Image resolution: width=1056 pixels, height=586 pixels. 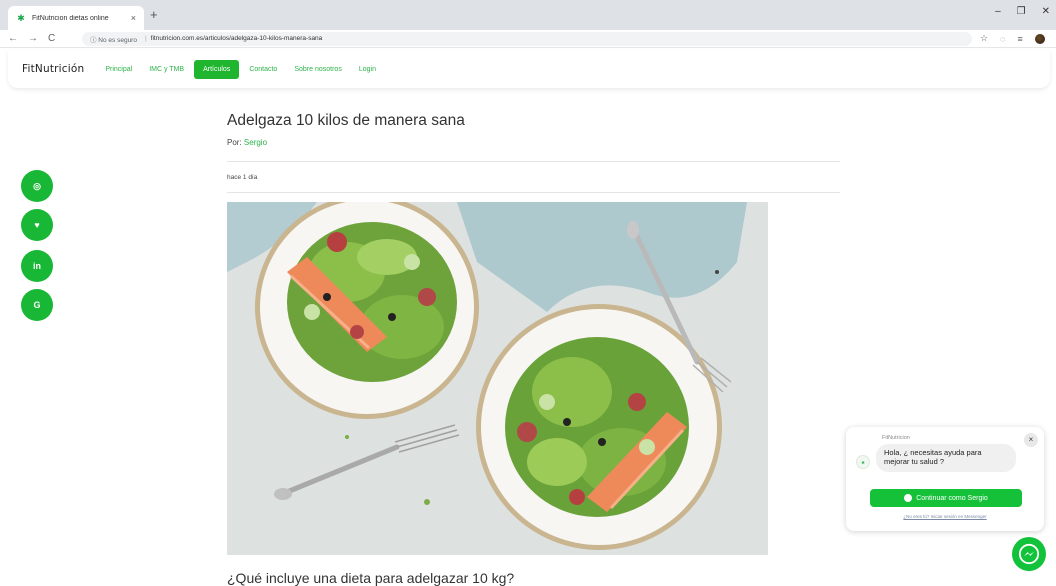 I want to click on google-button: G, so click(x=37, y=305).